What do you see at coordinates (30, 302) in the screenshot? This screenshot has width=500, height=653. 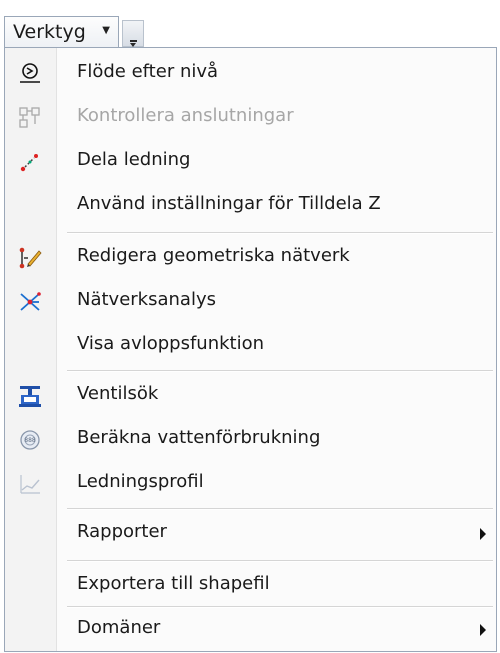 I see `network-analysis-icon` at bounding box center [30, 302].